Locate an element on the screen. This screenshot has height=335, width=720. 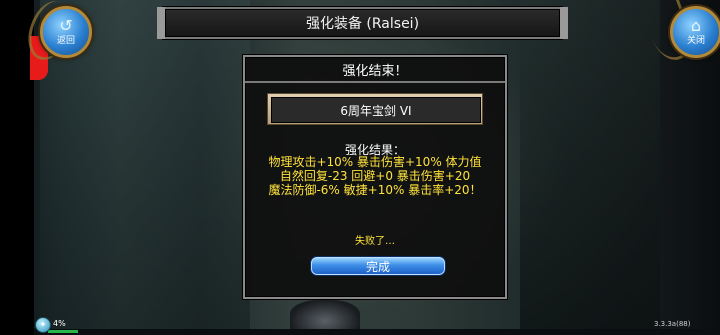
title-bar-cap-left is located at coordinates (161, 23).